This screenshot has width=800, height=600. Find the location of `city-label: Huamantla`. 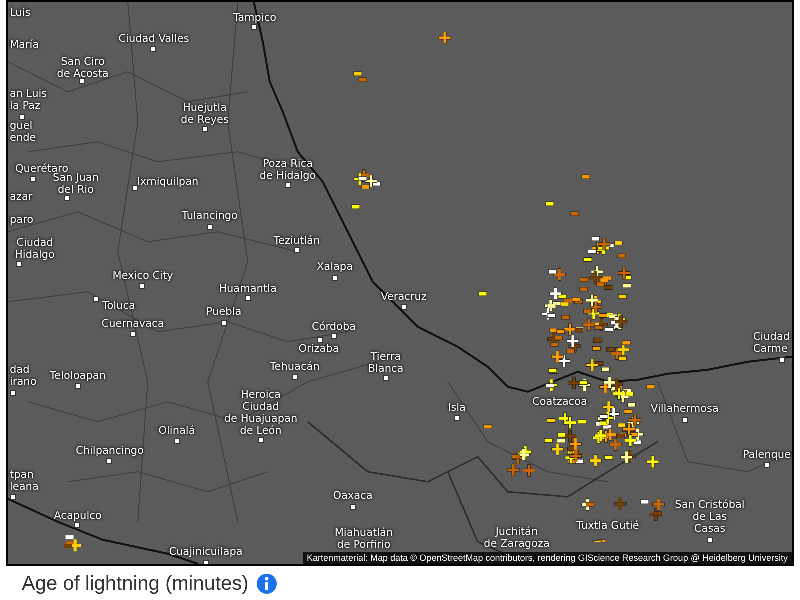

city-label: Huamantla is located at coordinates (248, 289).